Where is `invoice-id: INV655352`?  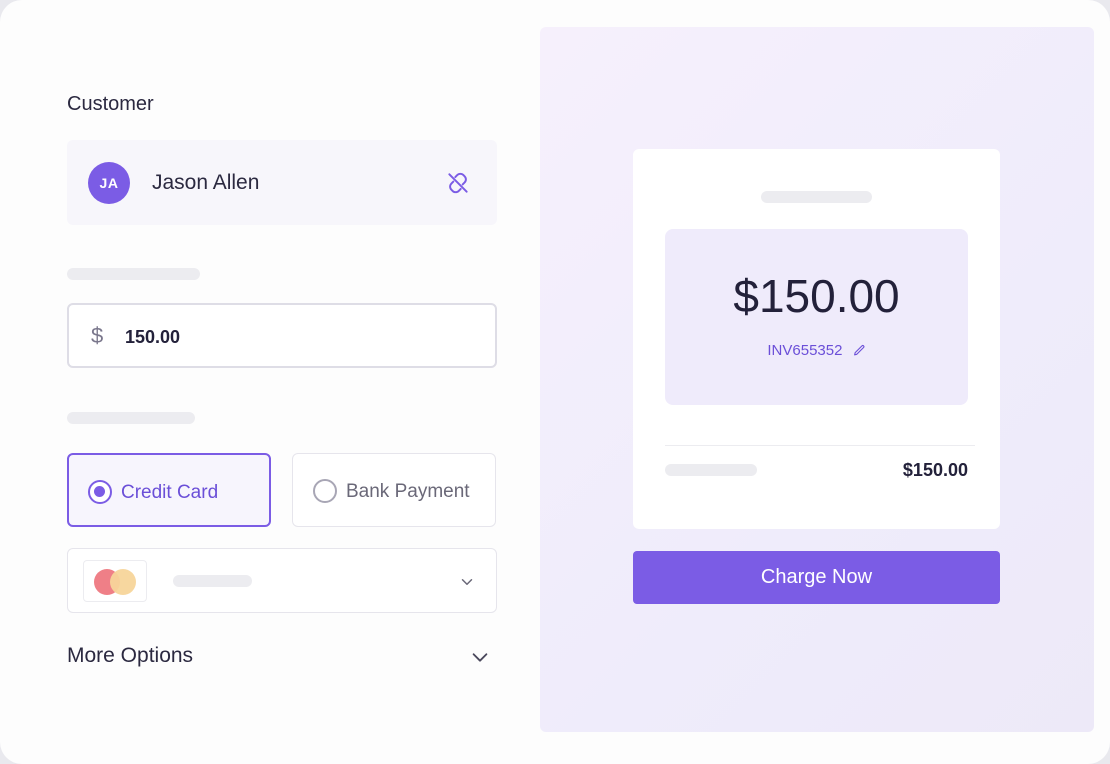 invoice-id: INV655352 is located at coordinates (816, 350).